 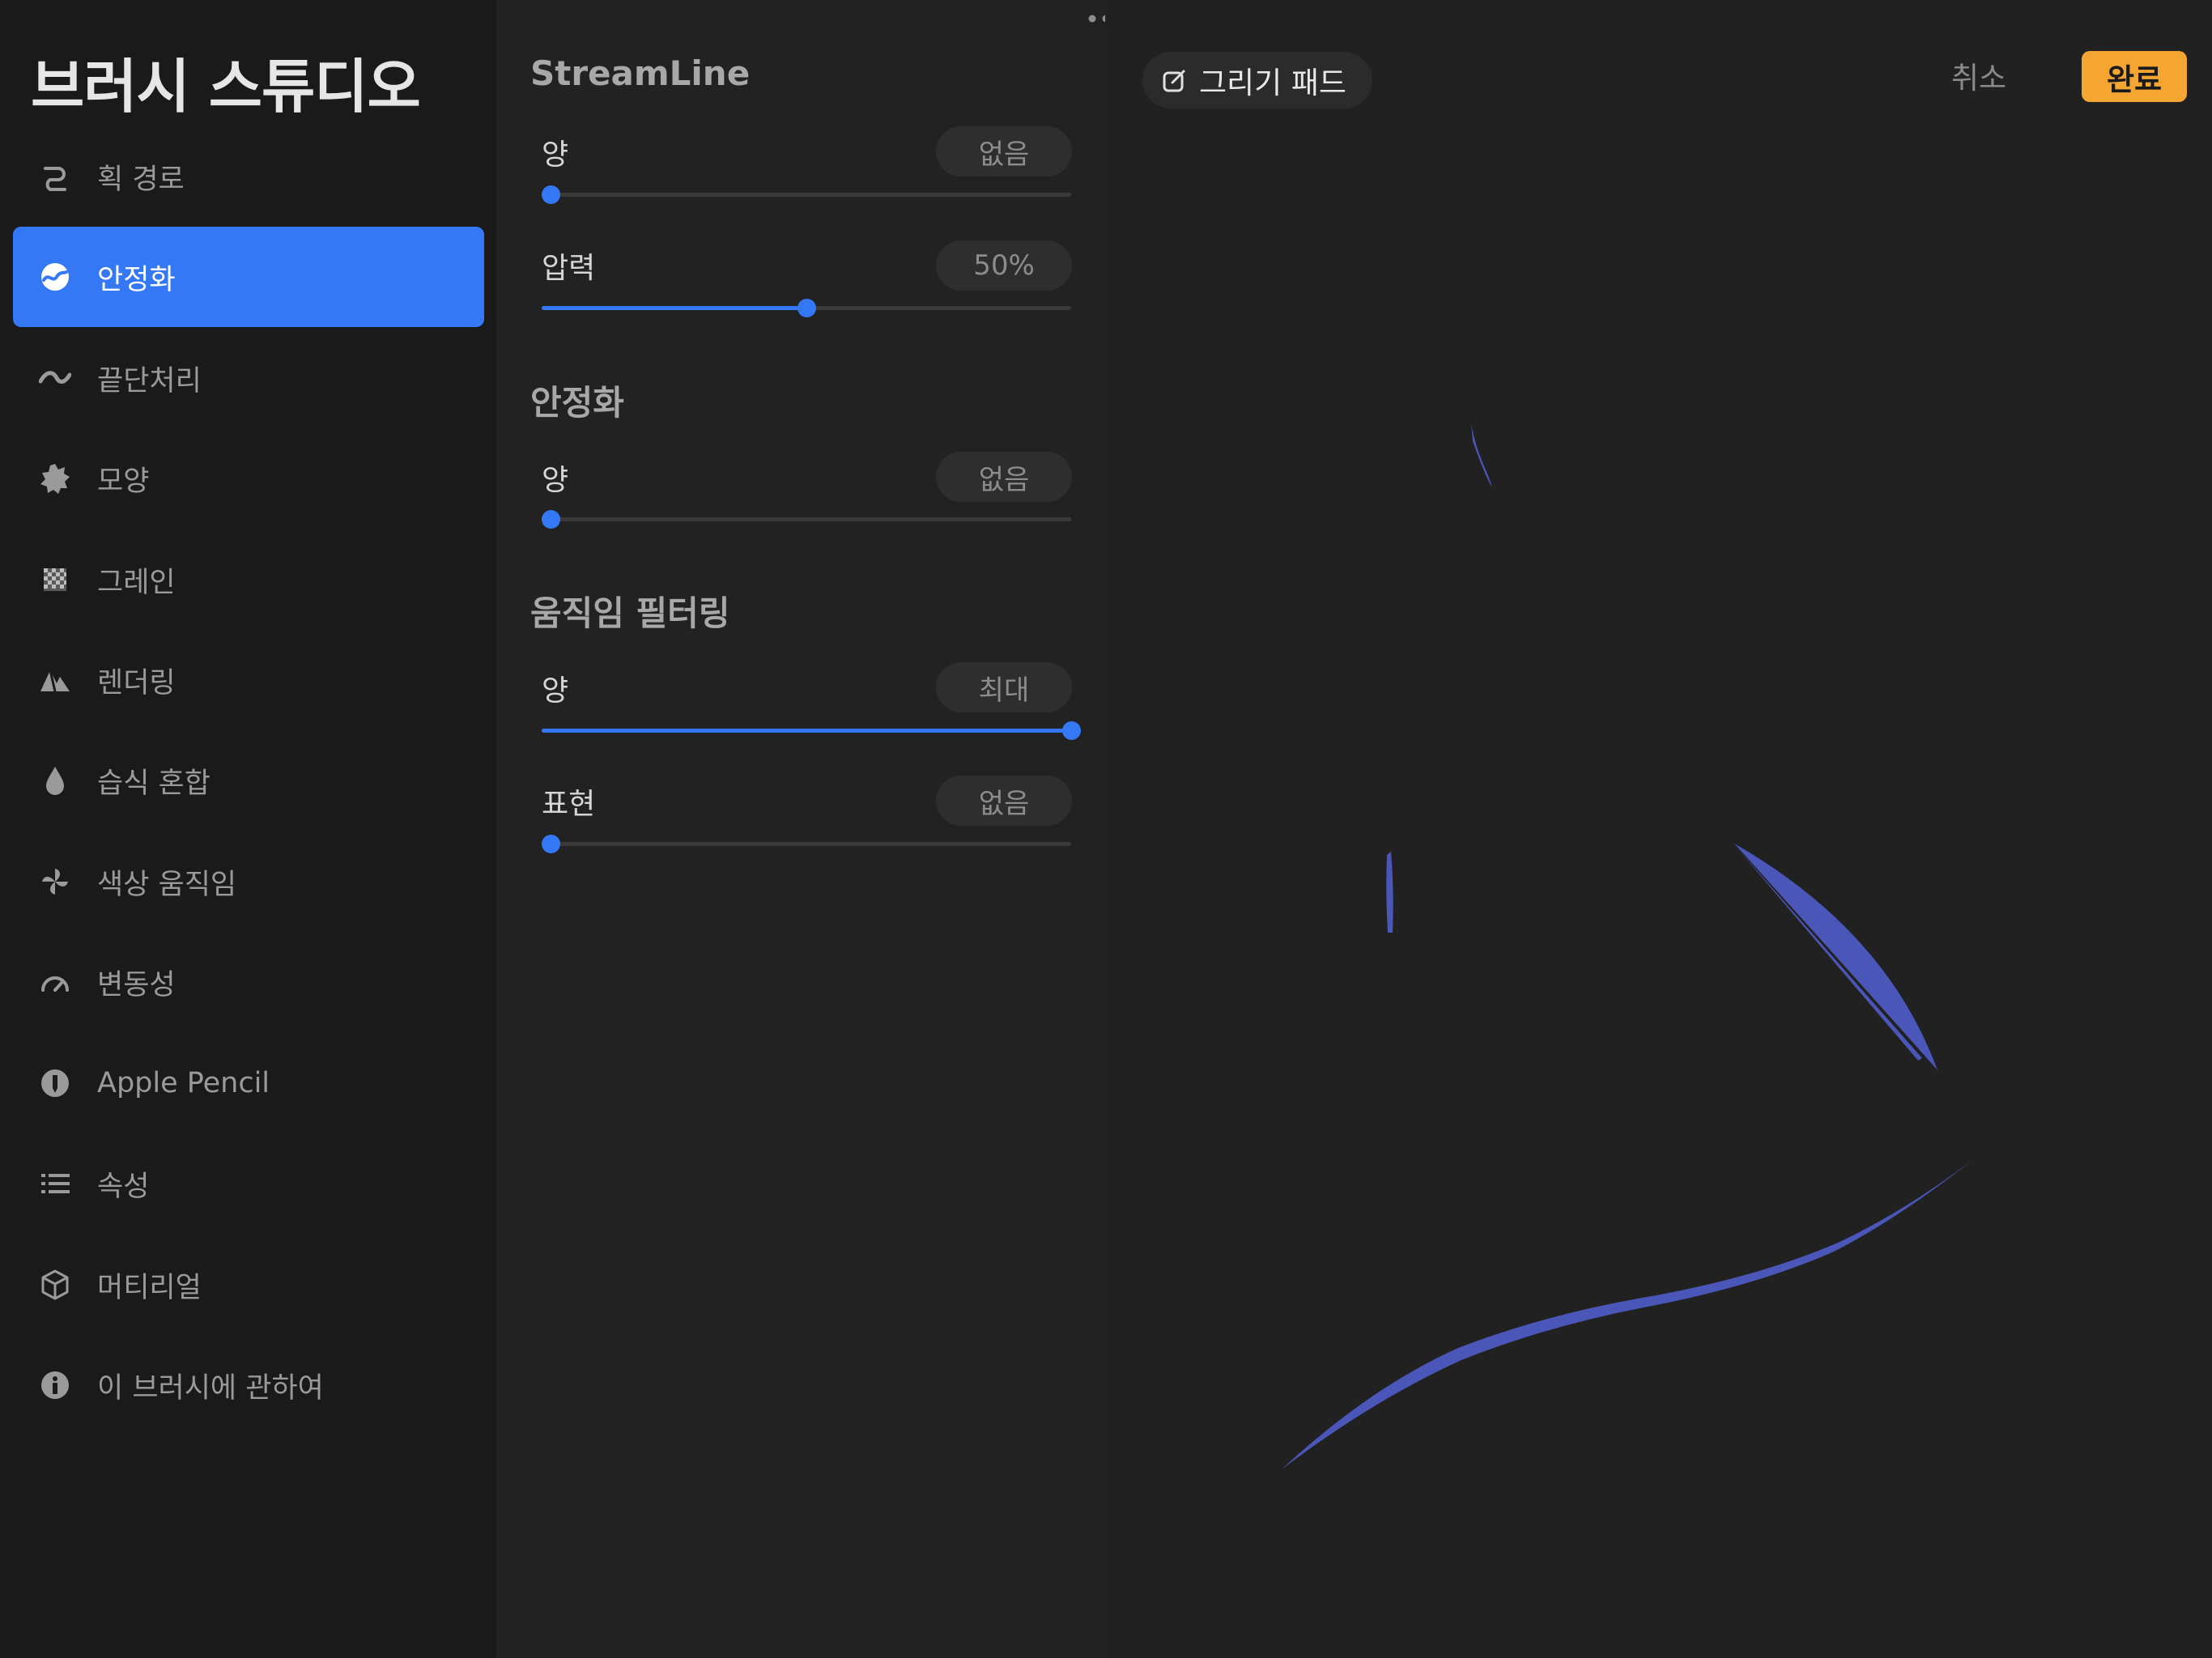 What do you see at coordinates (55, 881) in the screenshot?
I see `color-dynamics-icon` at bounding box center [55, 881].